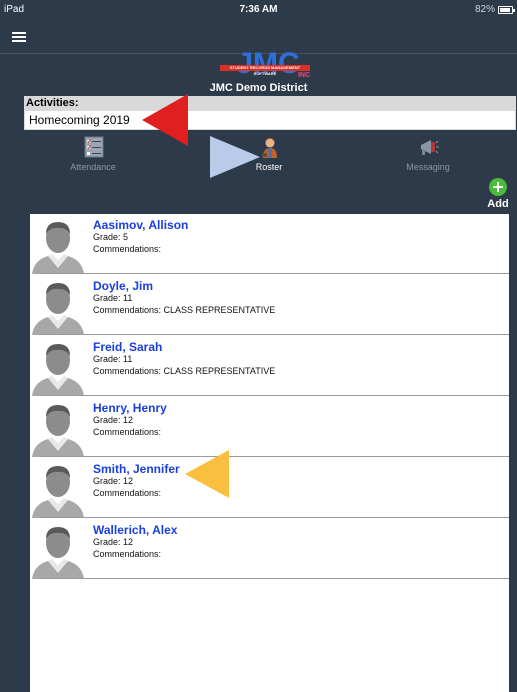  I want to click on tab-attendance: Attendance, so click(93, 156).